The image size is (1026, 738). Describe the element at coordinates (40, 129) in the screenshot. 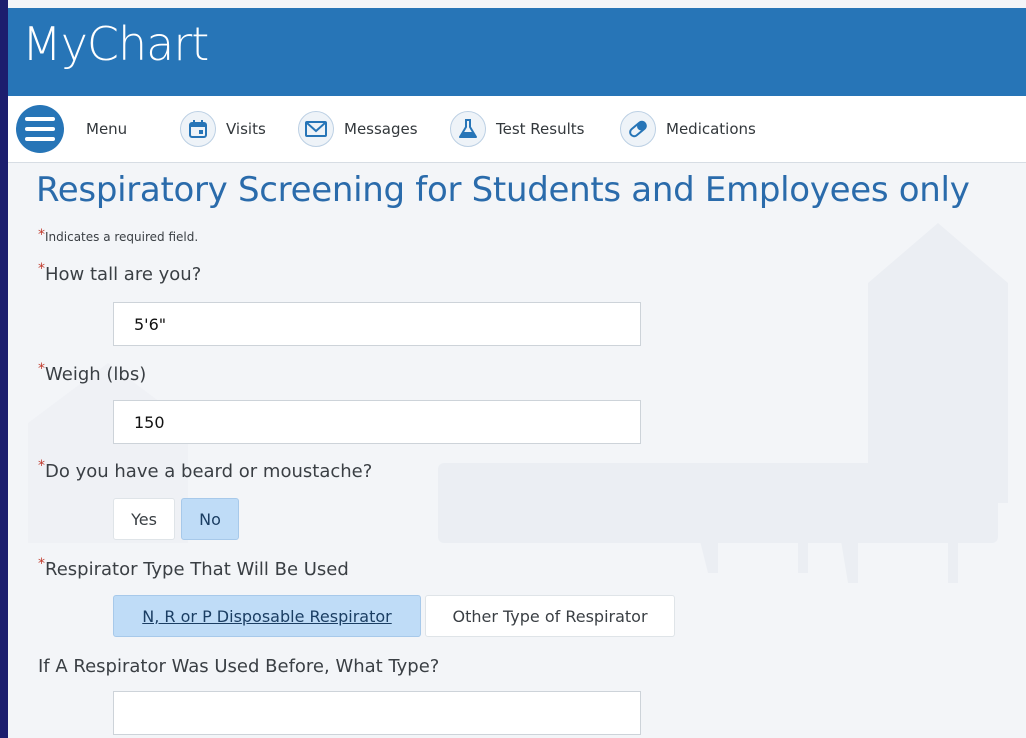

I see `hamburger-menu-icon` at that location.